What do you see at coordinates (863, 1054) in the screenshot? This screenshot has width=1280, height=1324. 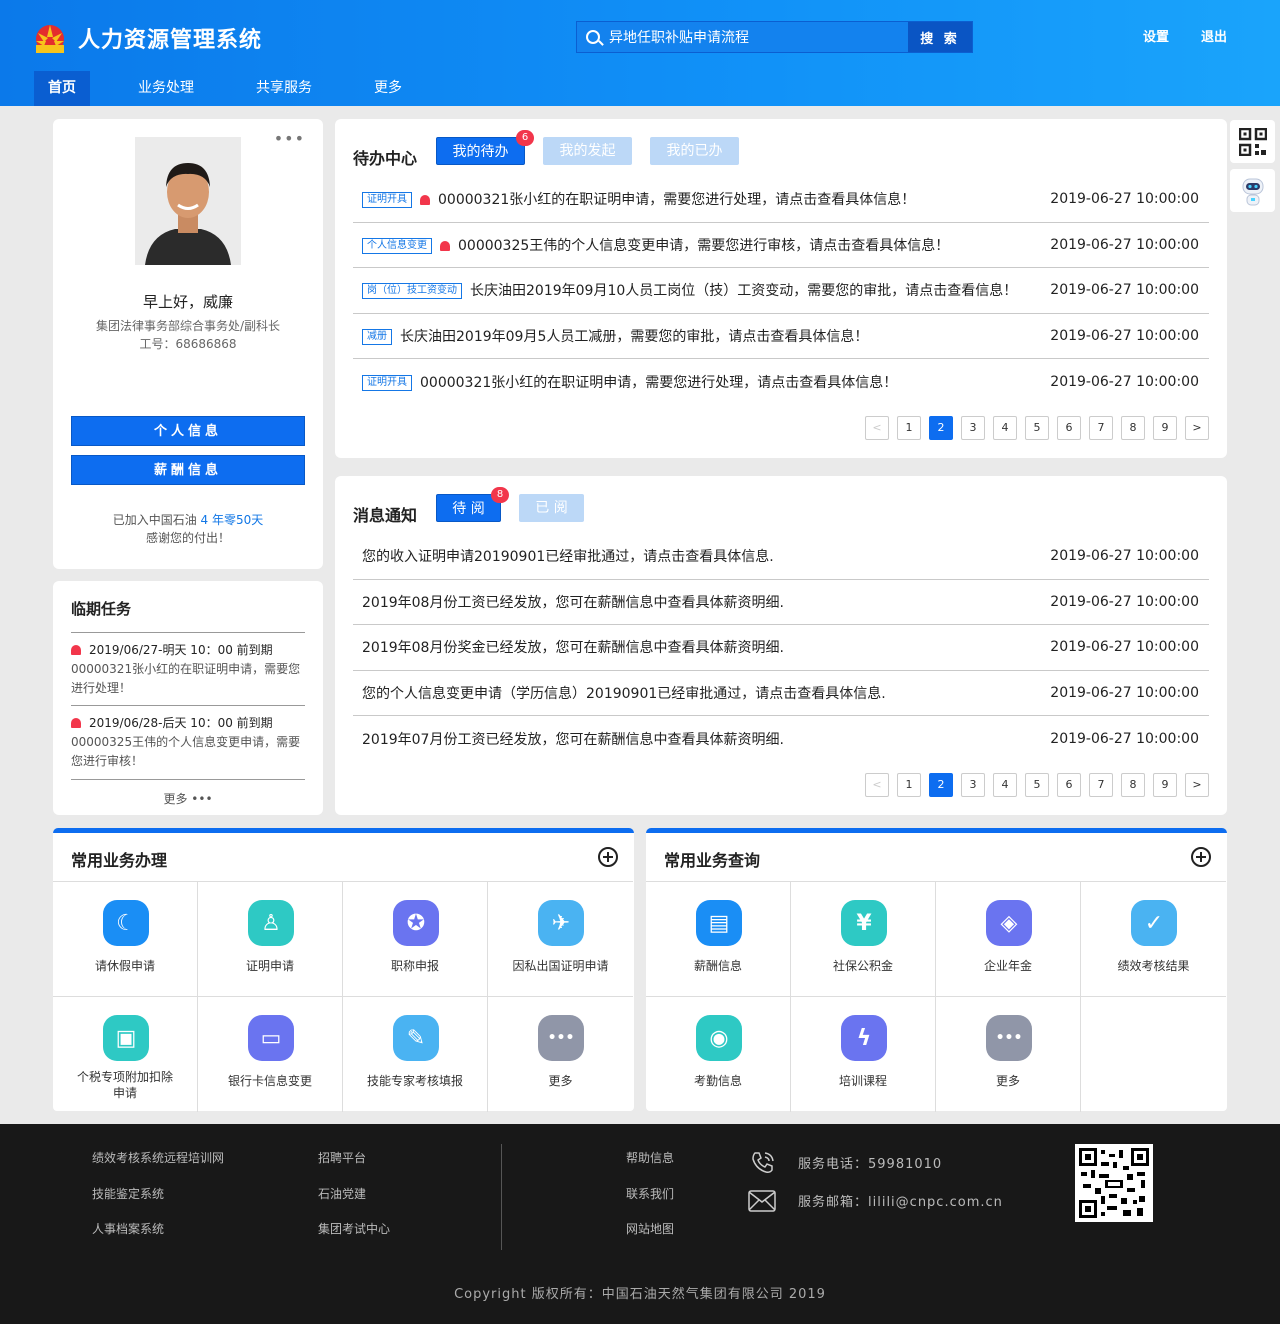 I see `query-item-training: ϟ 培训课程` at bounding box center [863, 1054].